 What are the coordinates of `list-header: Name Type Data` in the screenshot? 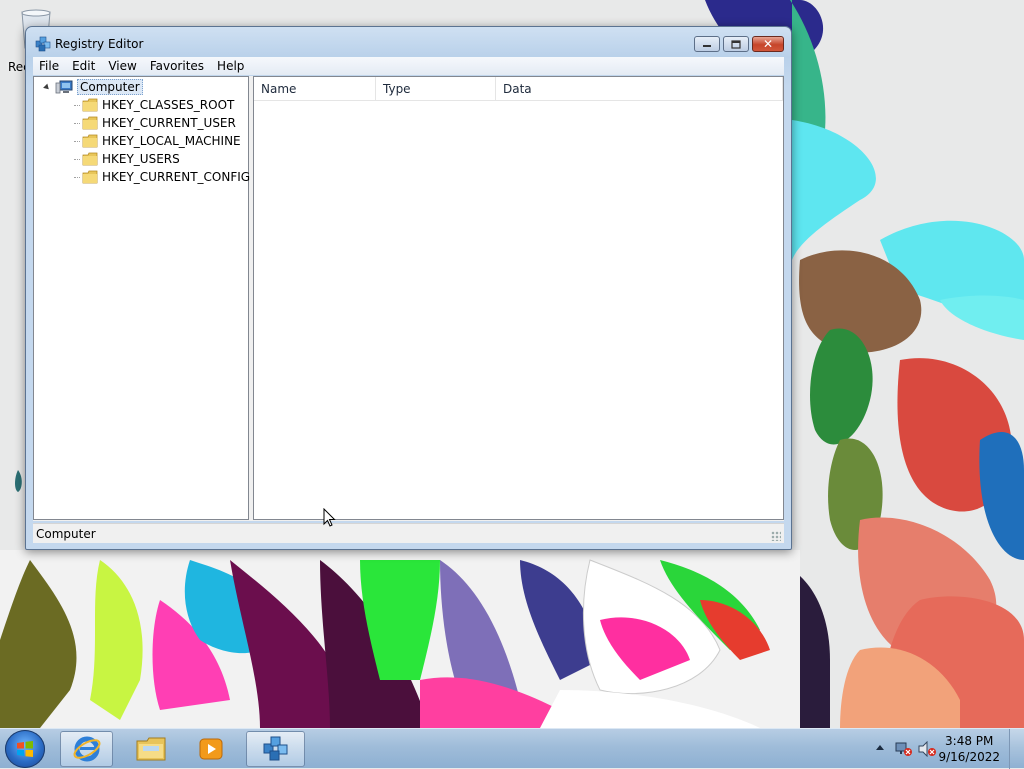 It's located at (518, 89).